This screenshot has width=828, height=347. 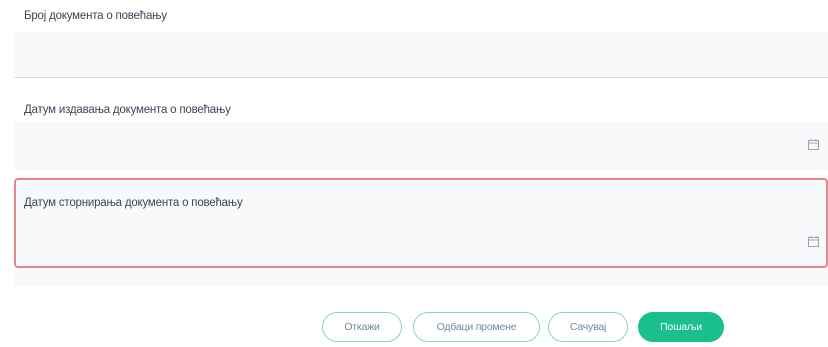 I want to click on issue-date-label: Датум издавања документа о повећању, so click(x=127, y=110).